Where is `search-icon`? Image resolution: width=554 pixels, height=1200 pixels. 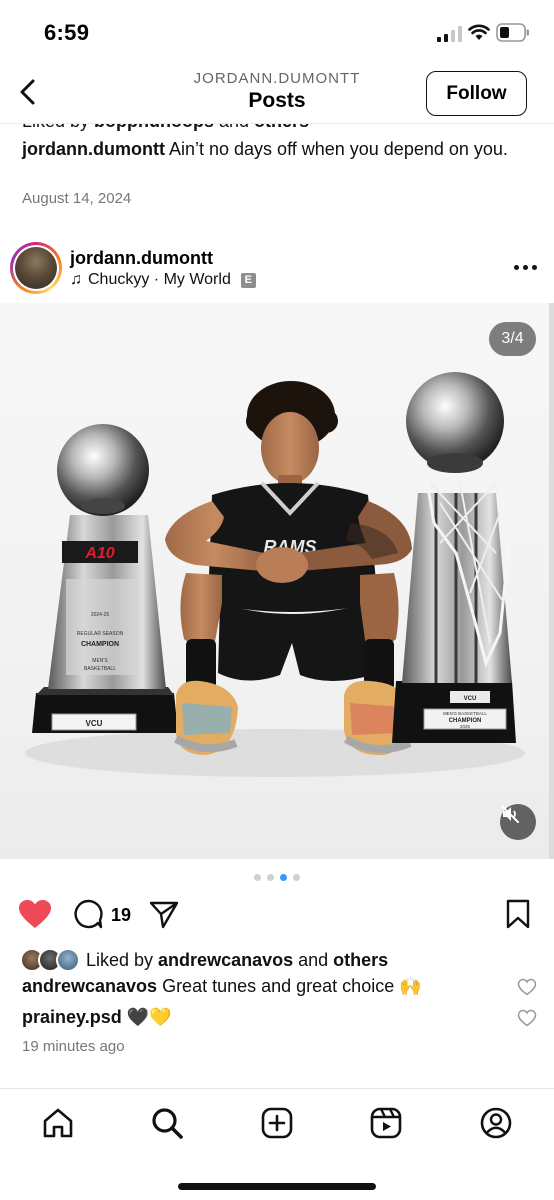
search-icon is located at coordinates (167, 1123).